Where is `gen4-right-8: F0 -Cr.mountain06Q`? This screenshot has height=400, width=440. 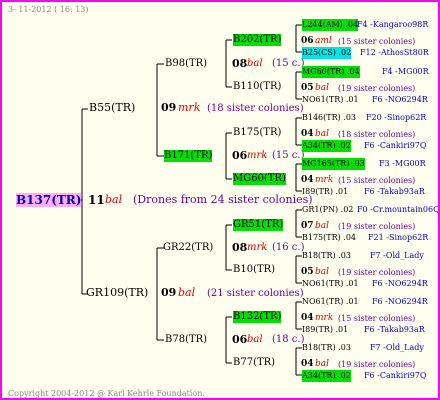 gen4-right-8: F0 -Cr.mountain06Q is located at coordinates (398, 209).